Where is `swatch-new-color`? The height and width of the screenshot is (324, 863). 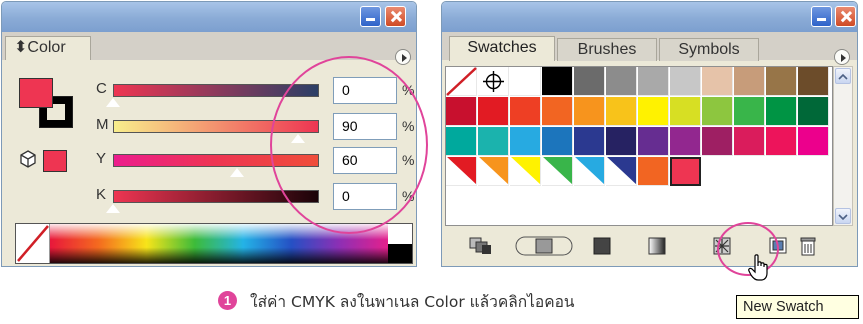 swatch-new-color is located at coordinates (685, 171).